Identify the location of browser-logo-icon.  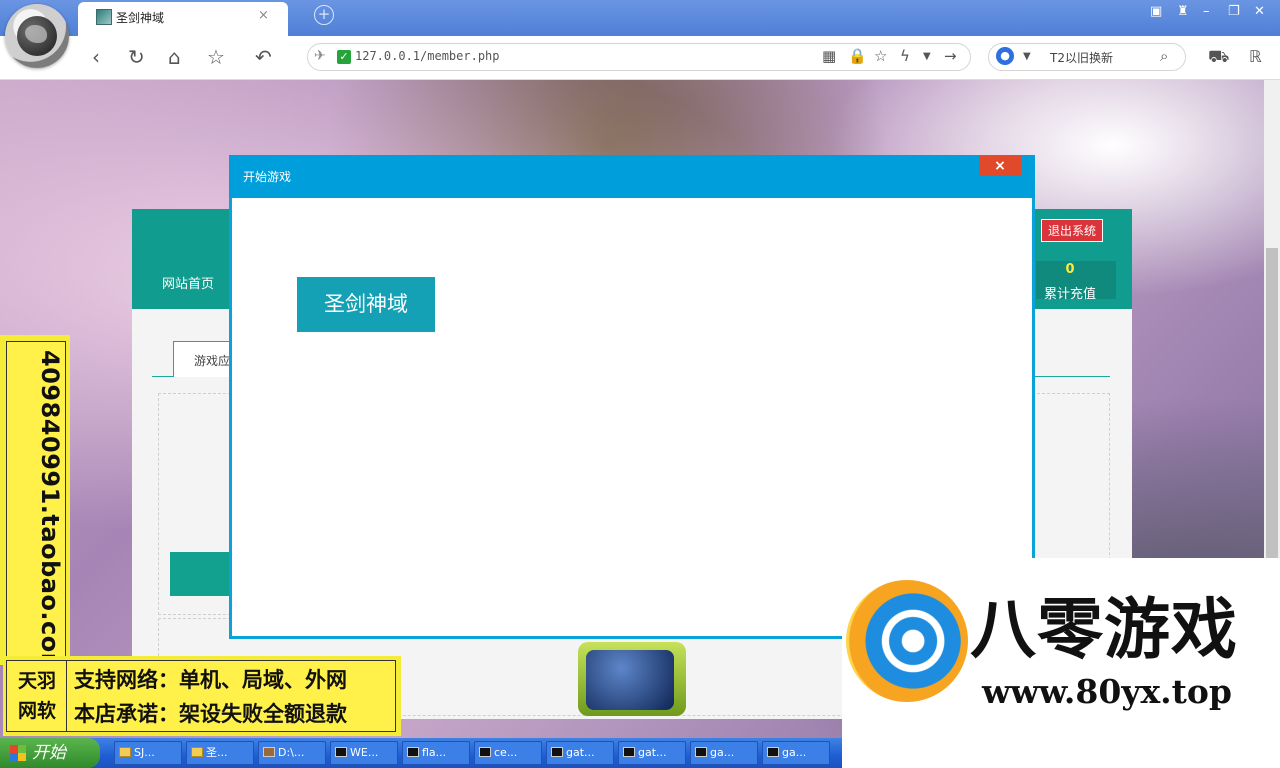
(37, 36).